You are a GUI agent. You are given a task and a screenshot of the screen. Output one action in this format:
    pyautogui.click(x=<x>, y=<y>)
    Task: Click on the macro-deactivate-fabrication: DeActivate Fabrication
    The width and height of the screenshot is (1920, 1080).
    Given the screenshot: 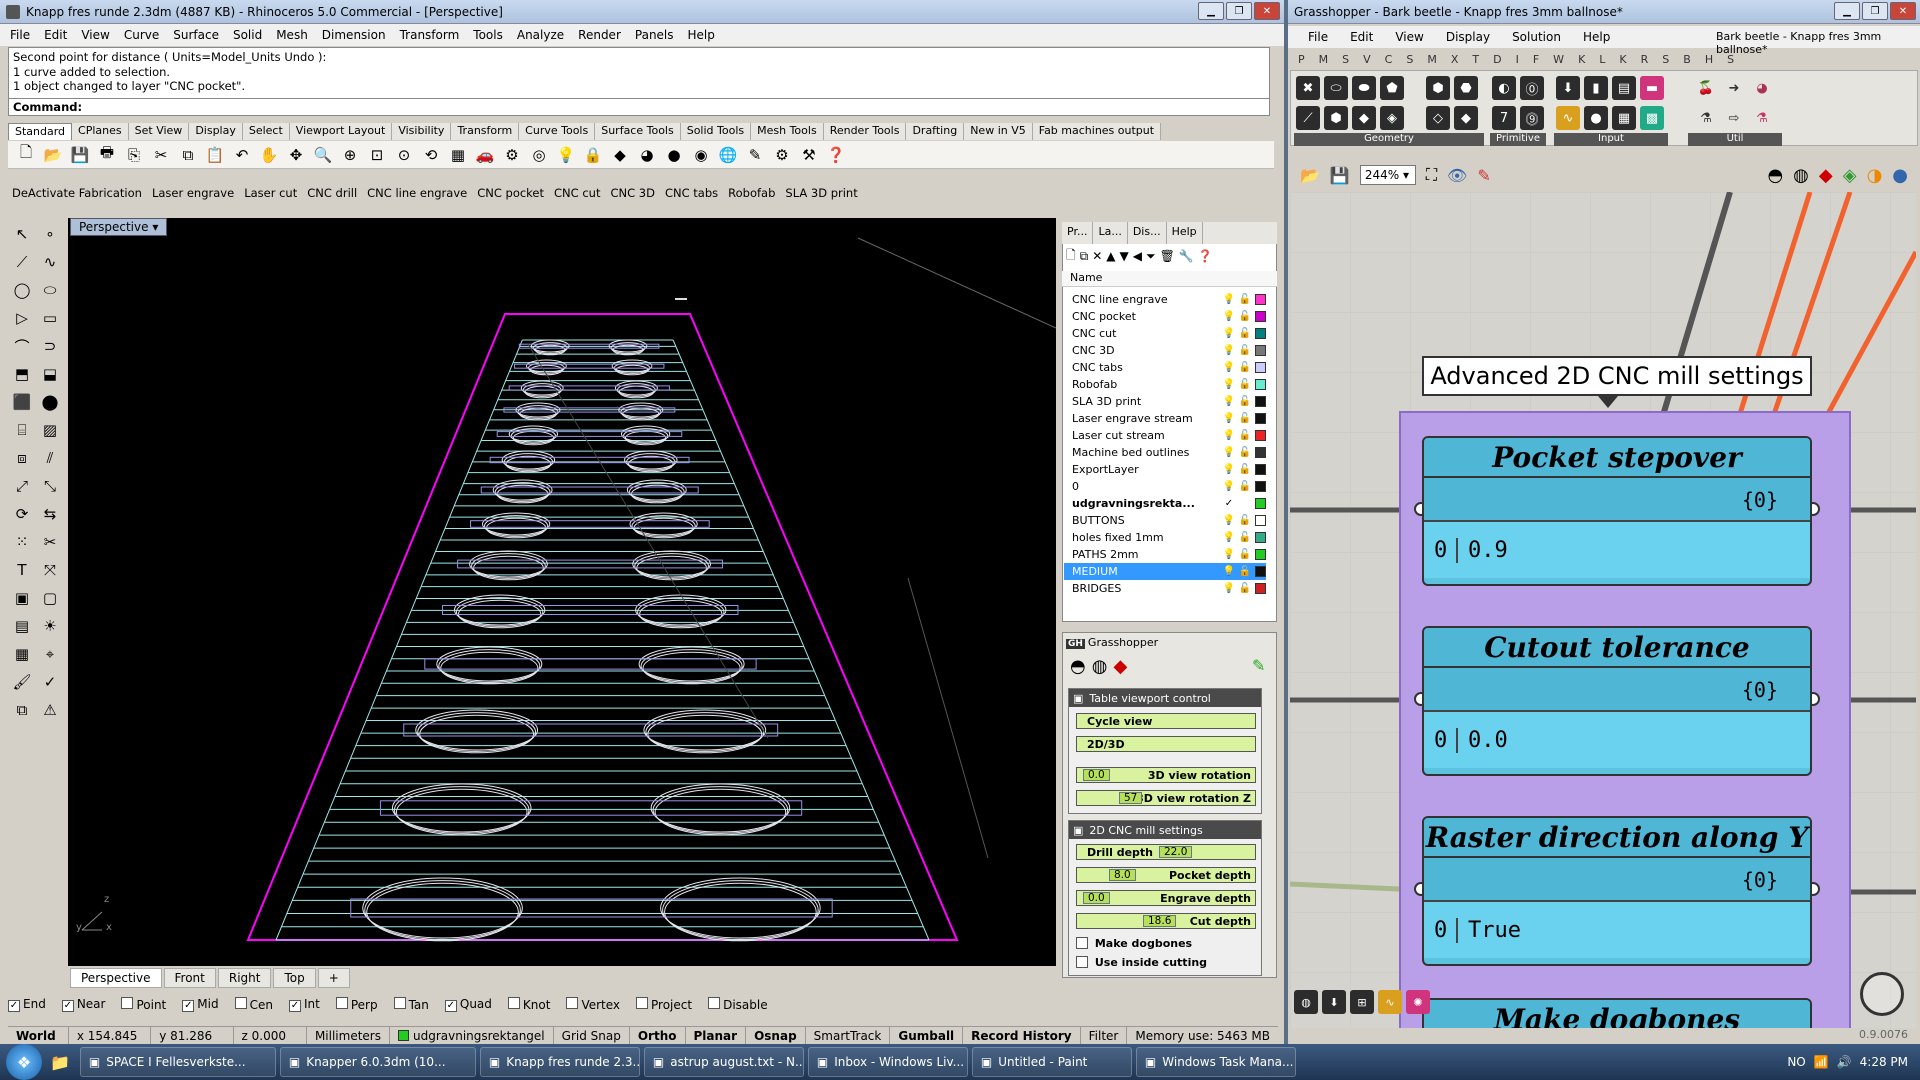 What is the action you would take?
    pyautogui.click(x=77, y=193)
    